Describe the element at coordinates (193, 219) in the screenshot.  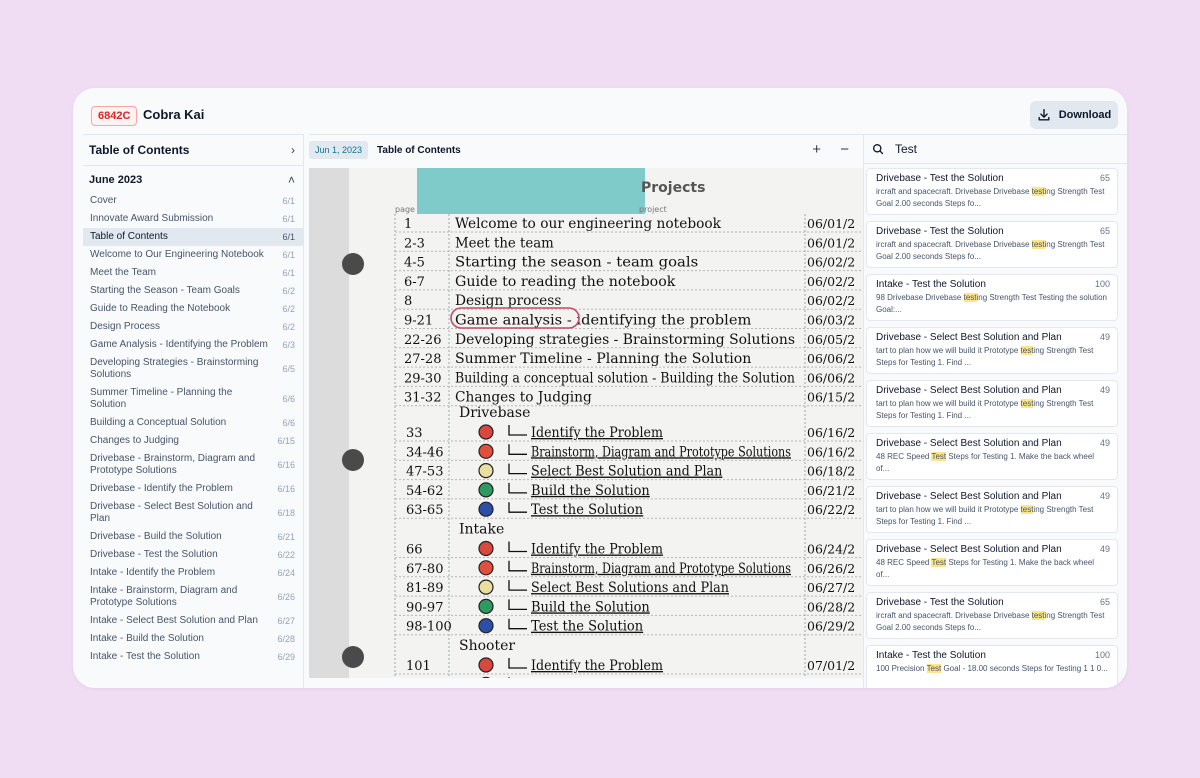
I see `toc-item: Innovate Award Submission 6/1` at that location.